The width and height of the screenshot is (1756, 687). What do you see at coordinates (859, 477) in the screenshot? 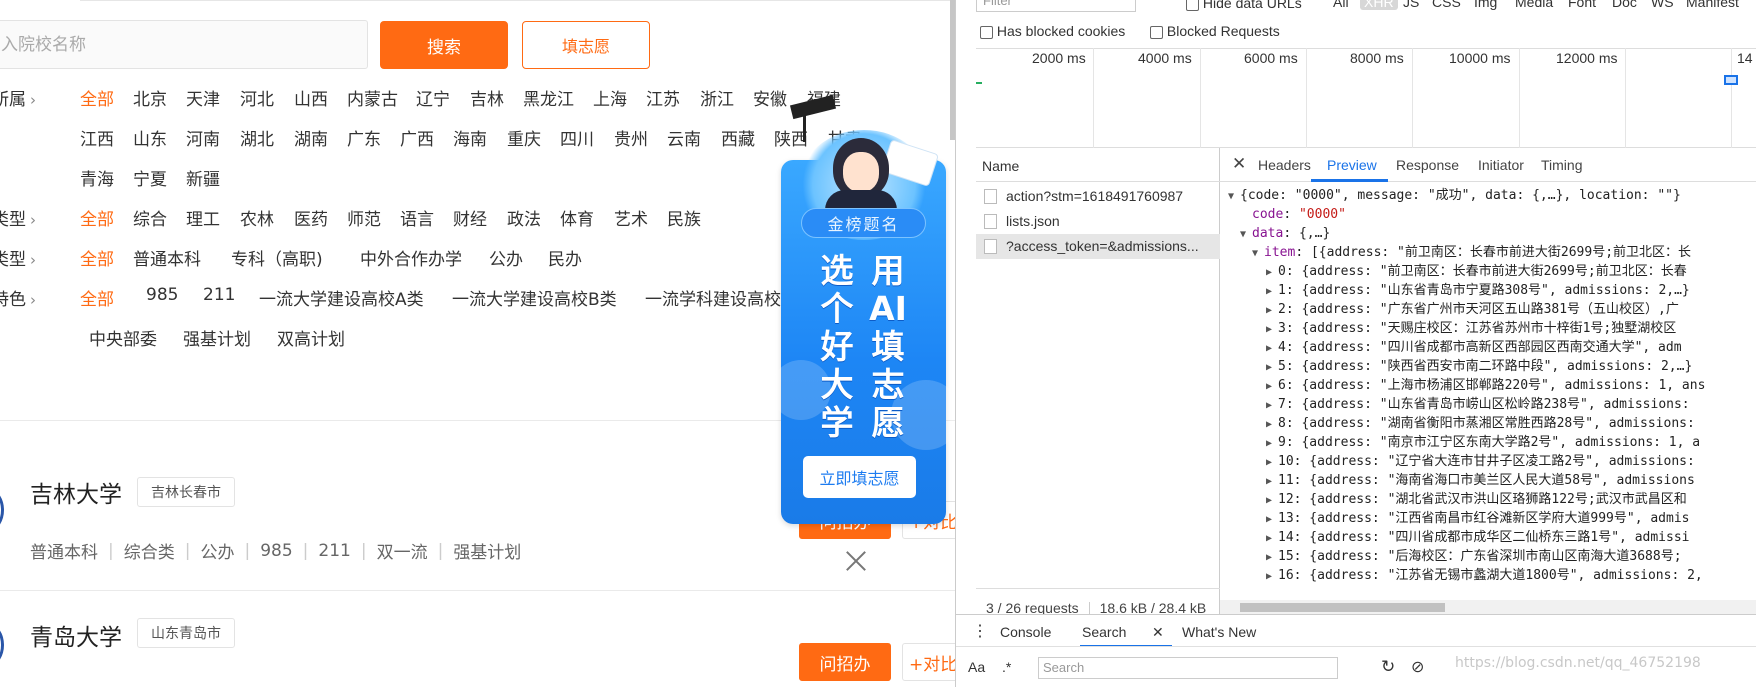
I see `ad-cta-button: 立即填志愿` at bounding box center [859, 477].